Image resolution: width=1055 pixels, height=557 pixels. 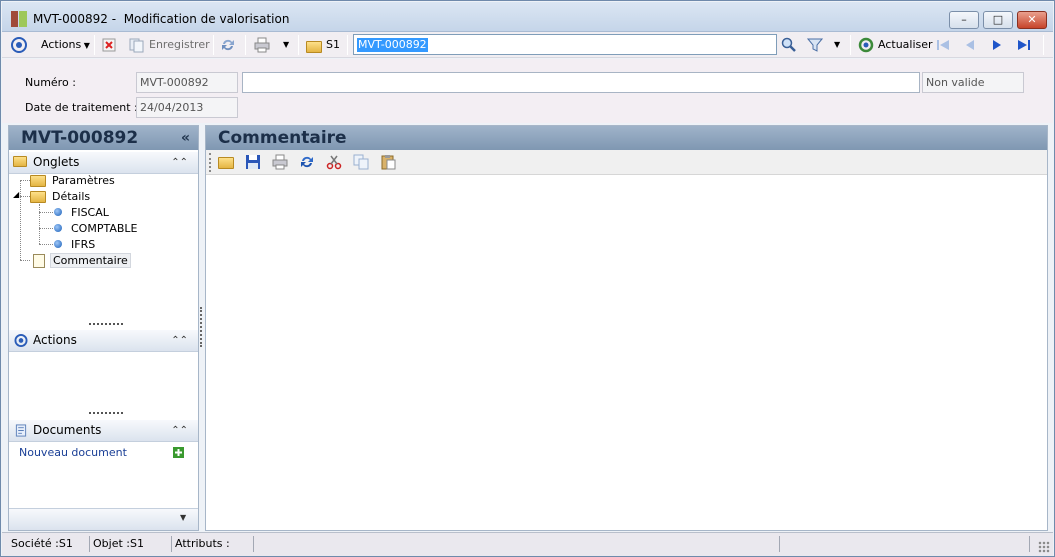 I want to click on numero-label: Numéro :, so click(x=50, y=82).